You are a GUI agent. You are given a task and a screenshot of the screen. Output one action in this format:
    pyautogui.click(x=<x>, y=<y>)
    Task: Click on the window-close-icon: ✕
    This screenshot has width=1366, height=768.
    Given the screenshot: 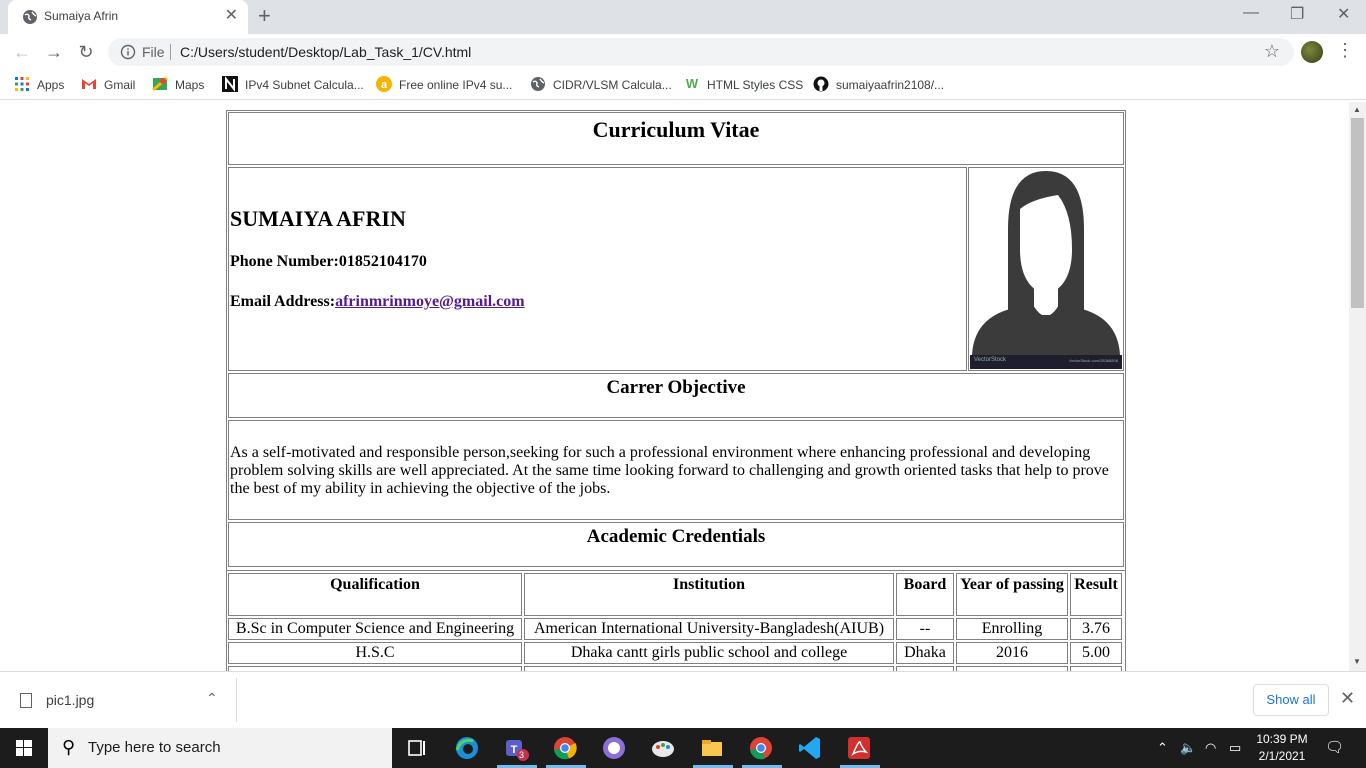 What is the action you would take?
    pyautogui.click(x=1343, y=14)
    